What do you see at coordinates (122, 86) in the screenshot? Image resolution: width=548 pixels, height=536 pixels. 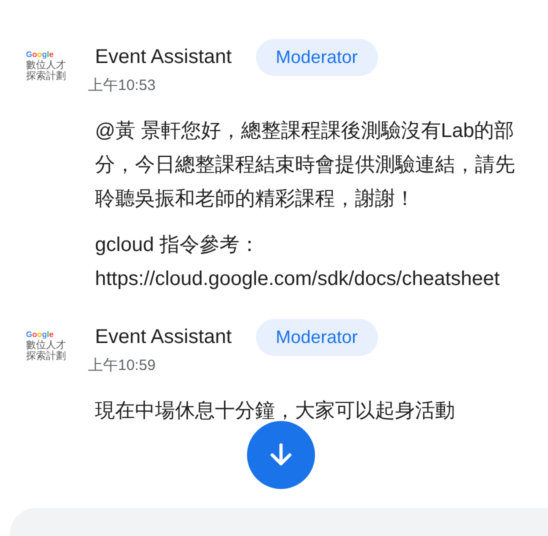 I see `timestamp: 上午10:53` at bounding box center [122, 86].